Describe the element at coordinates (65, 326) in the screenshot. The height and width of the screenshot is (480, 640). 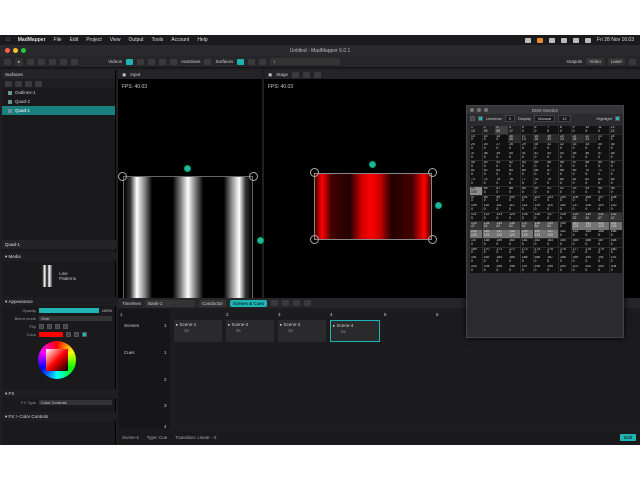
I see `rotate2-button` at that location.